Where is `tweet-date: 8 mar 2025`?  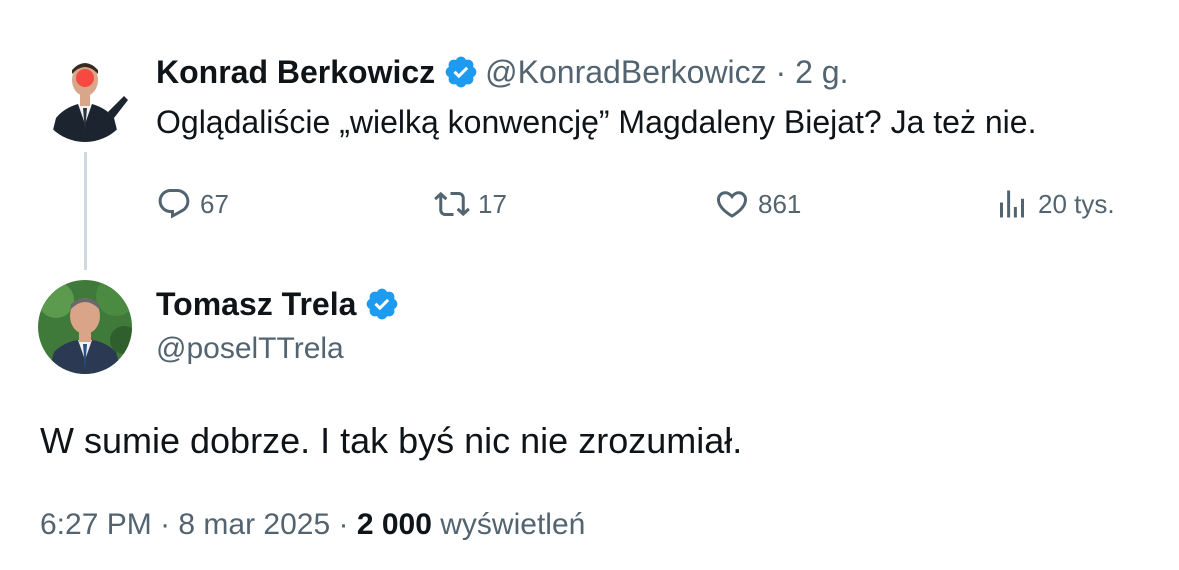 tweet-date: 8 mar 2025 is located at coordinates (254, 524).